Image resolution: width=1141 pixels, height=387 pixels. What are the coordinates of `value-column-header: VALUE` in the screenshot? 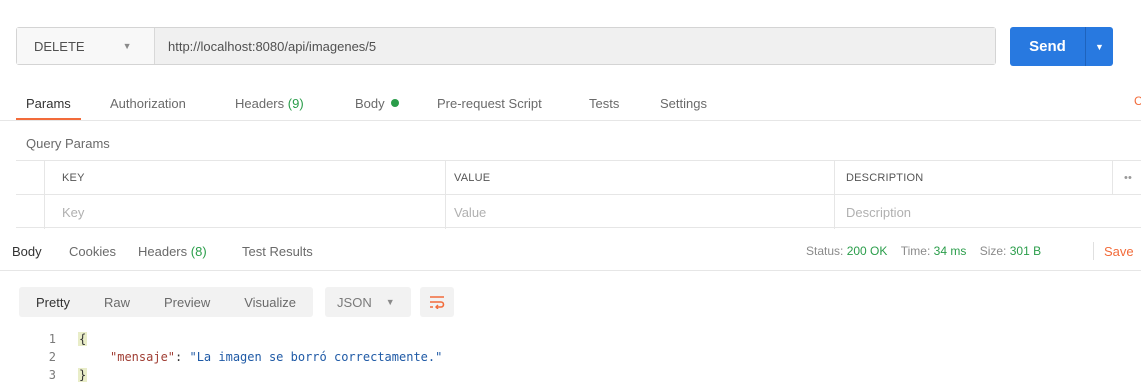 It's located at (472, 178).